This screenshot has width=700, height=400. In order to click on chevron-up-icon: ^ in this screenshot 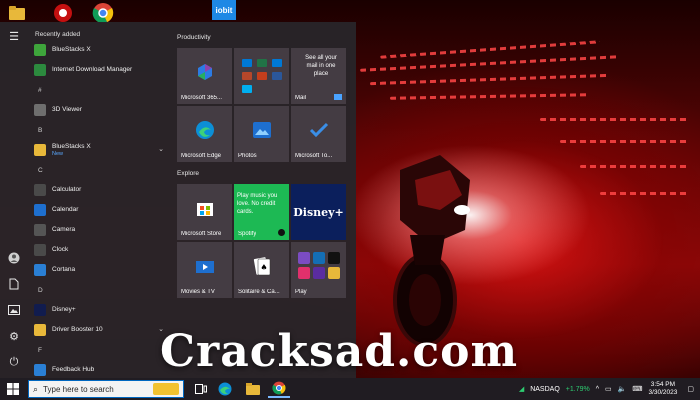, I will do `click(597, 389)`.